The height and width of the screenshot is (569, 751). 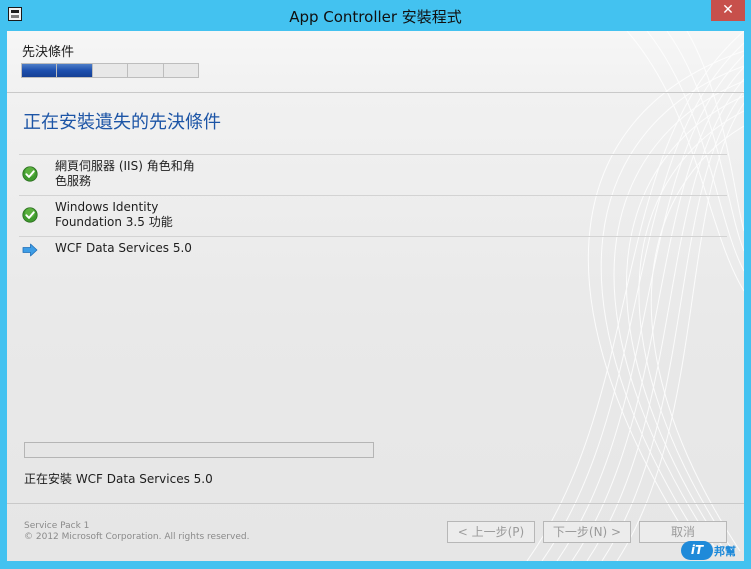 What do you see at coordinates (375, 503) in the screenshot?
I see `footer-divider` at bounding box center [375, 503].